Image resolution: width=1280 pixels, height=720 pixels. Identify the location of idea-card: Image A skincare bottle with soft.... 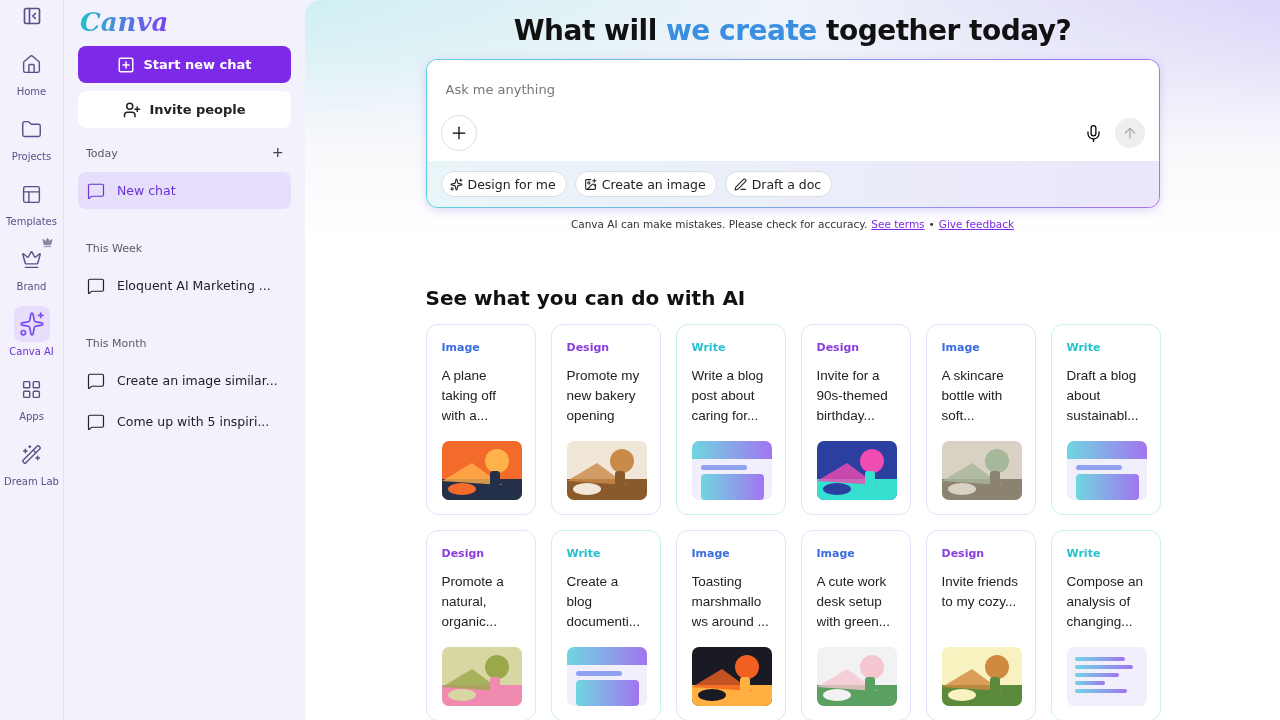
(980, 419).